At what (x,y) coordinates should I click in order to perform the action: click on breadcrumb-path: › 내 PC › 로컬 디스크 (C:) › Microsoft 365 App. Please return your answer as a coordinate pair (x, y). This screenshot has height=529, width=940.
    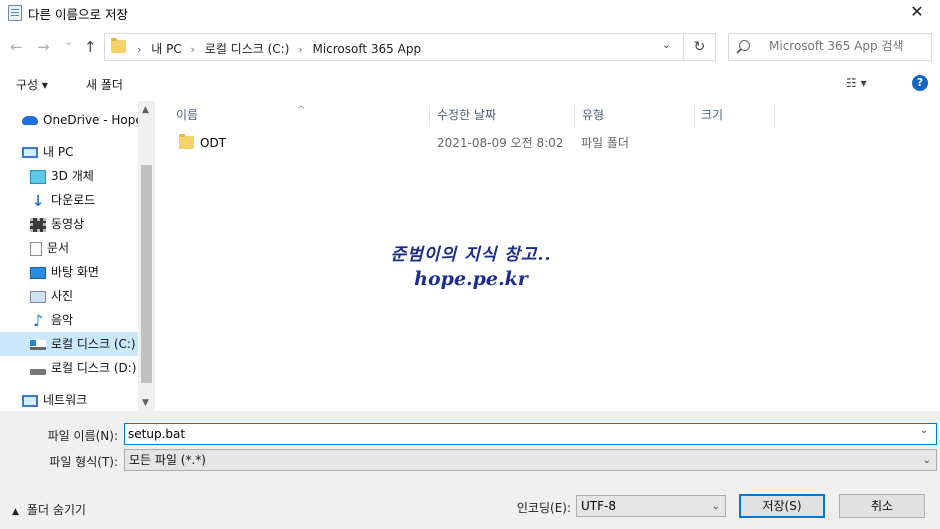
    Looking at the image, I should click on (276, 48).